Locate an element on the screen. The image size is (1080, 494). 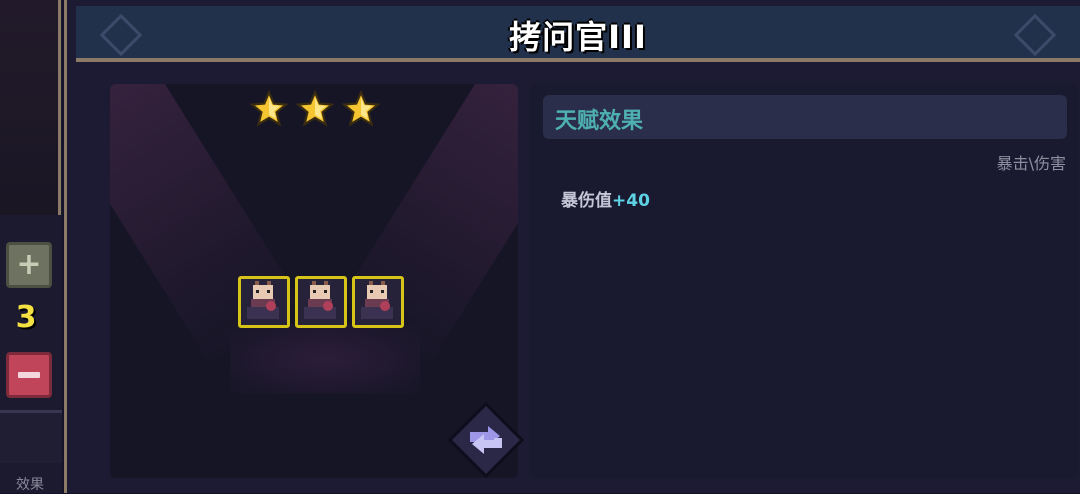
talent-header: 天赋效果 is located at coordinates (805, 117).